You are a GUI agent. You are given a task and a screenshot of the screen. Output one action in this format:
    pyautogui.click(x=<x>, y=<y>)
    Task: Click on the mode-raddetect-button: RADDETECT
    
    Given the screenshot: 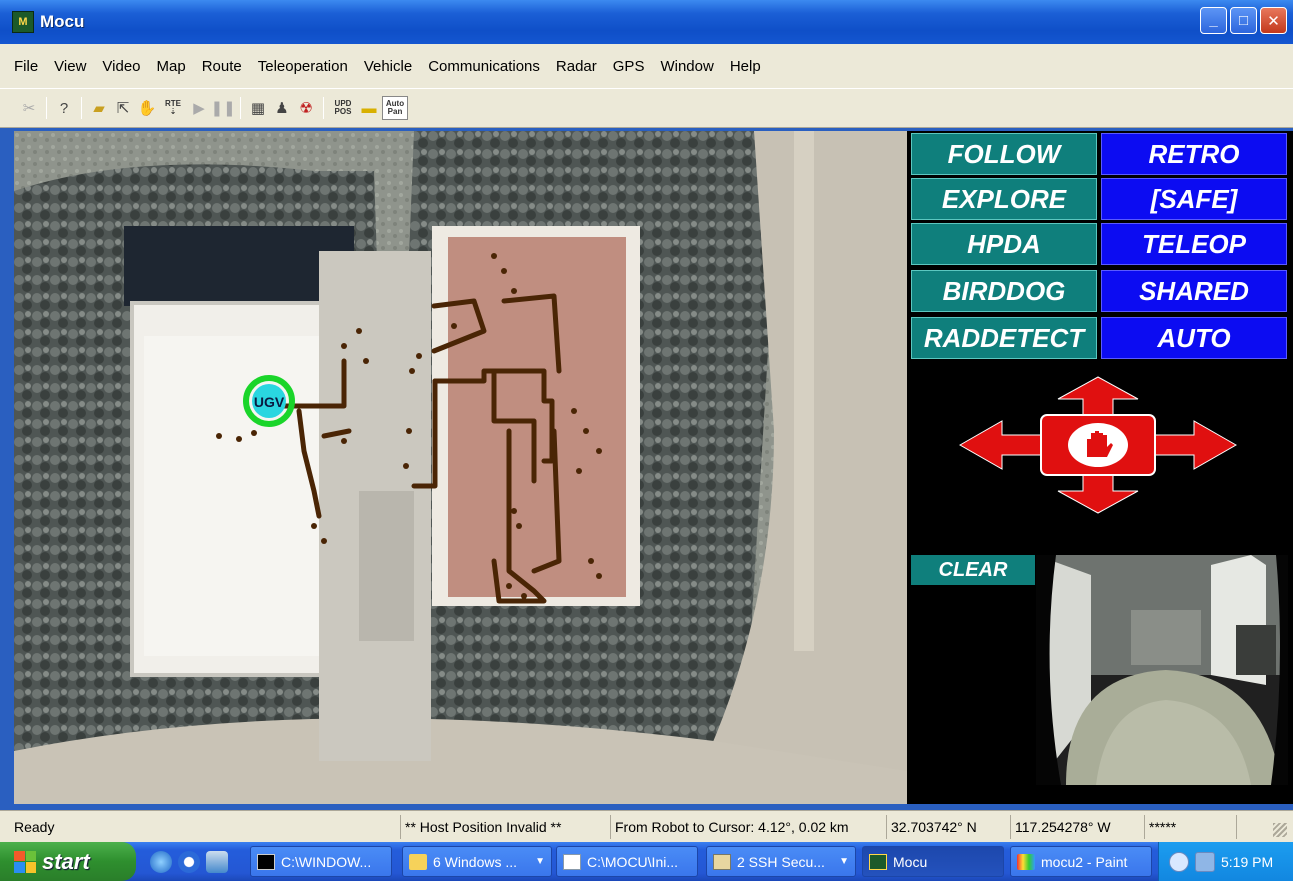 What is the action you would take?
    pyautogui.click(x=1004, y=338)
    